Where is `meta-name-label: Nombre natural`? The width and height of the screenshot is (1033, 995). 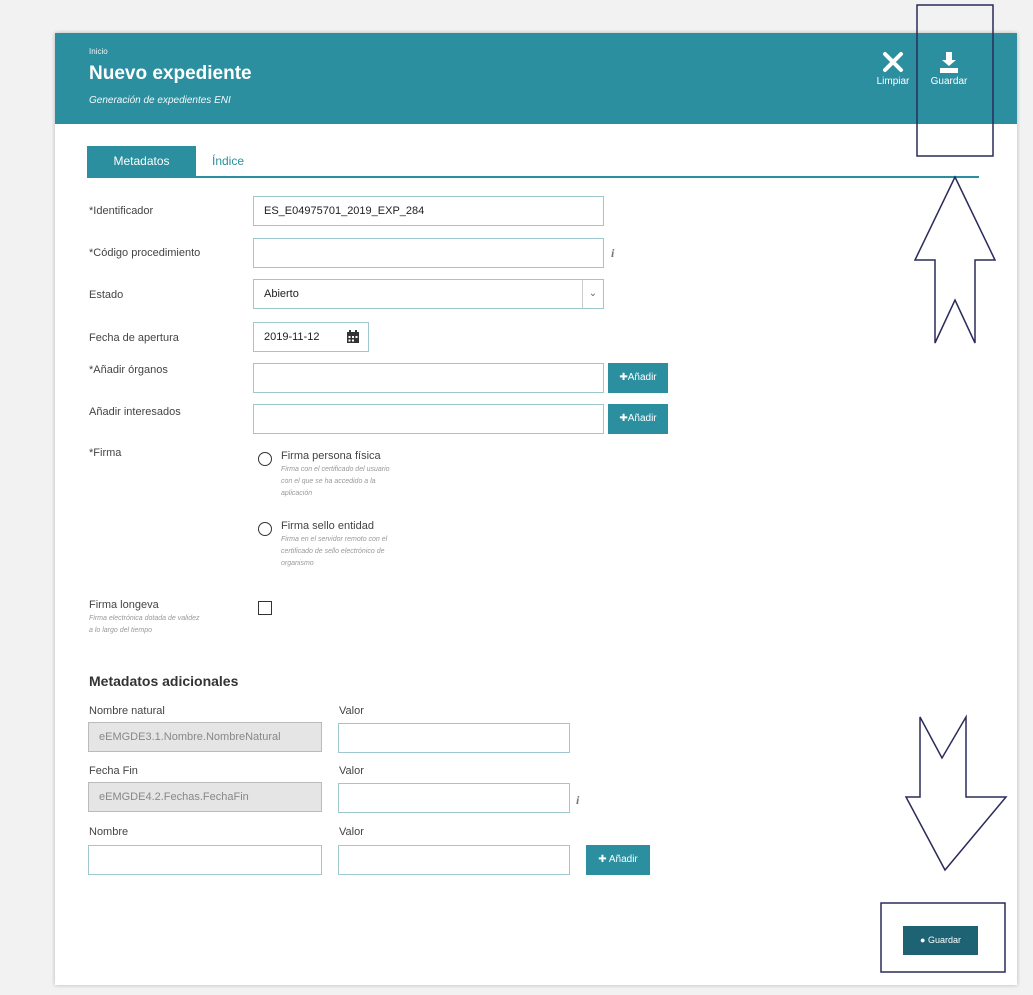
meta-name-label: Nombre natural is located at coordinates (127, 711).